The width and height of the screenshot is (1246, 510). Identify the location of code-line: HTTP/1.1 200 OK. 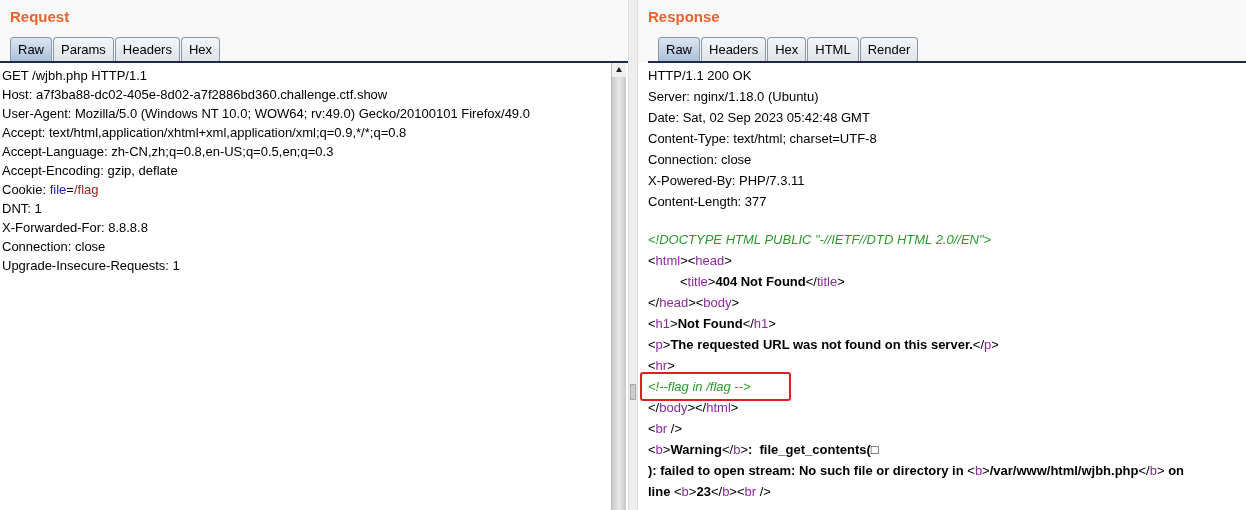
(700, 76).